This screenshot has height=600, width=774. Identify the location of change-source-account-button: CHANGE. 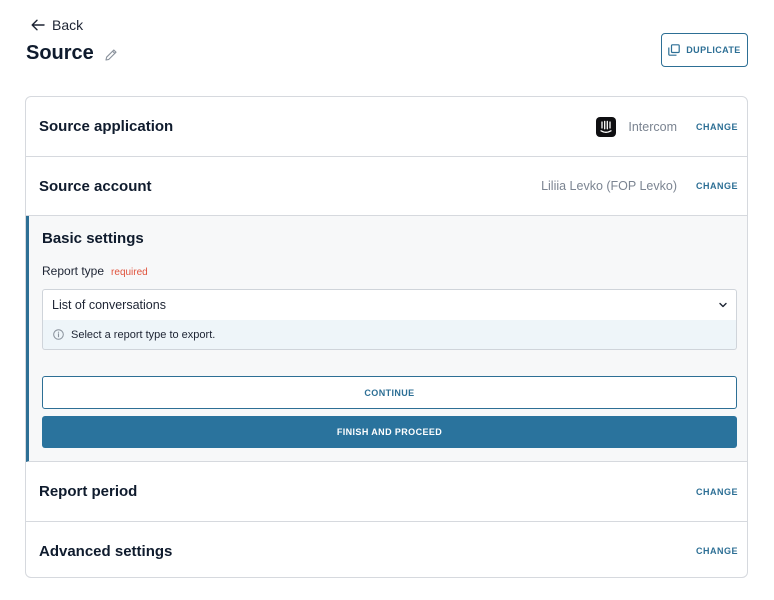
(717, 186).